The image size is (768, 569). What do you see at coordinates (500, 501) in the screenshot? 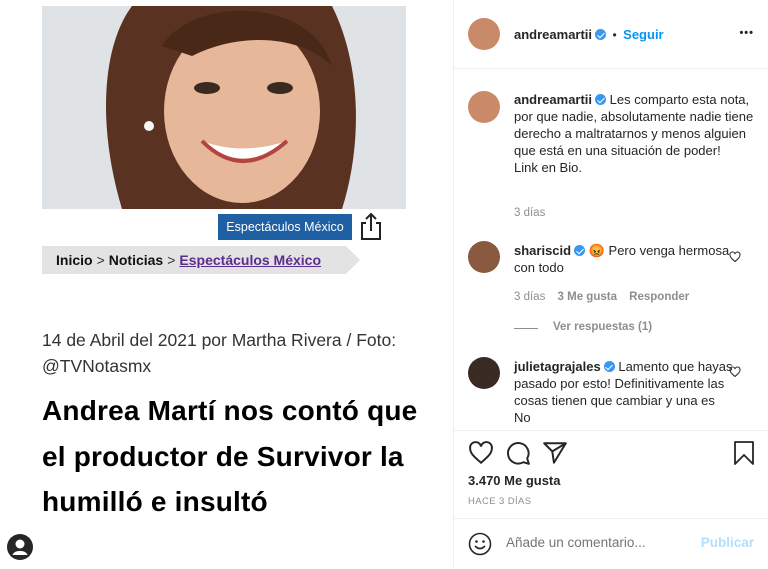
I see `post-age: HACE 3 DÍAS` at bounding box center [500, 501].